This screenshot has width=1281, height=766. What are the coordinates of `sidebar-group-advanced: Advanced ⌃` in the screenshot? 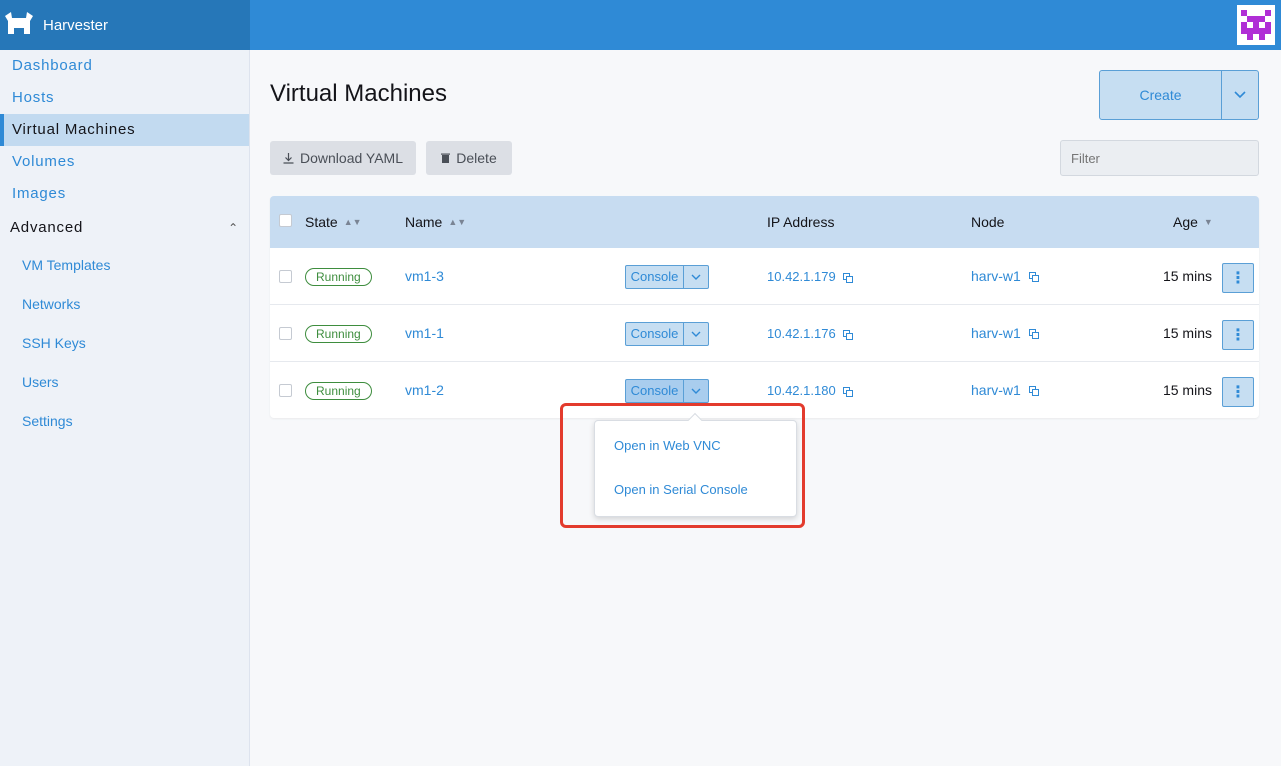 It's located at (124, 228).